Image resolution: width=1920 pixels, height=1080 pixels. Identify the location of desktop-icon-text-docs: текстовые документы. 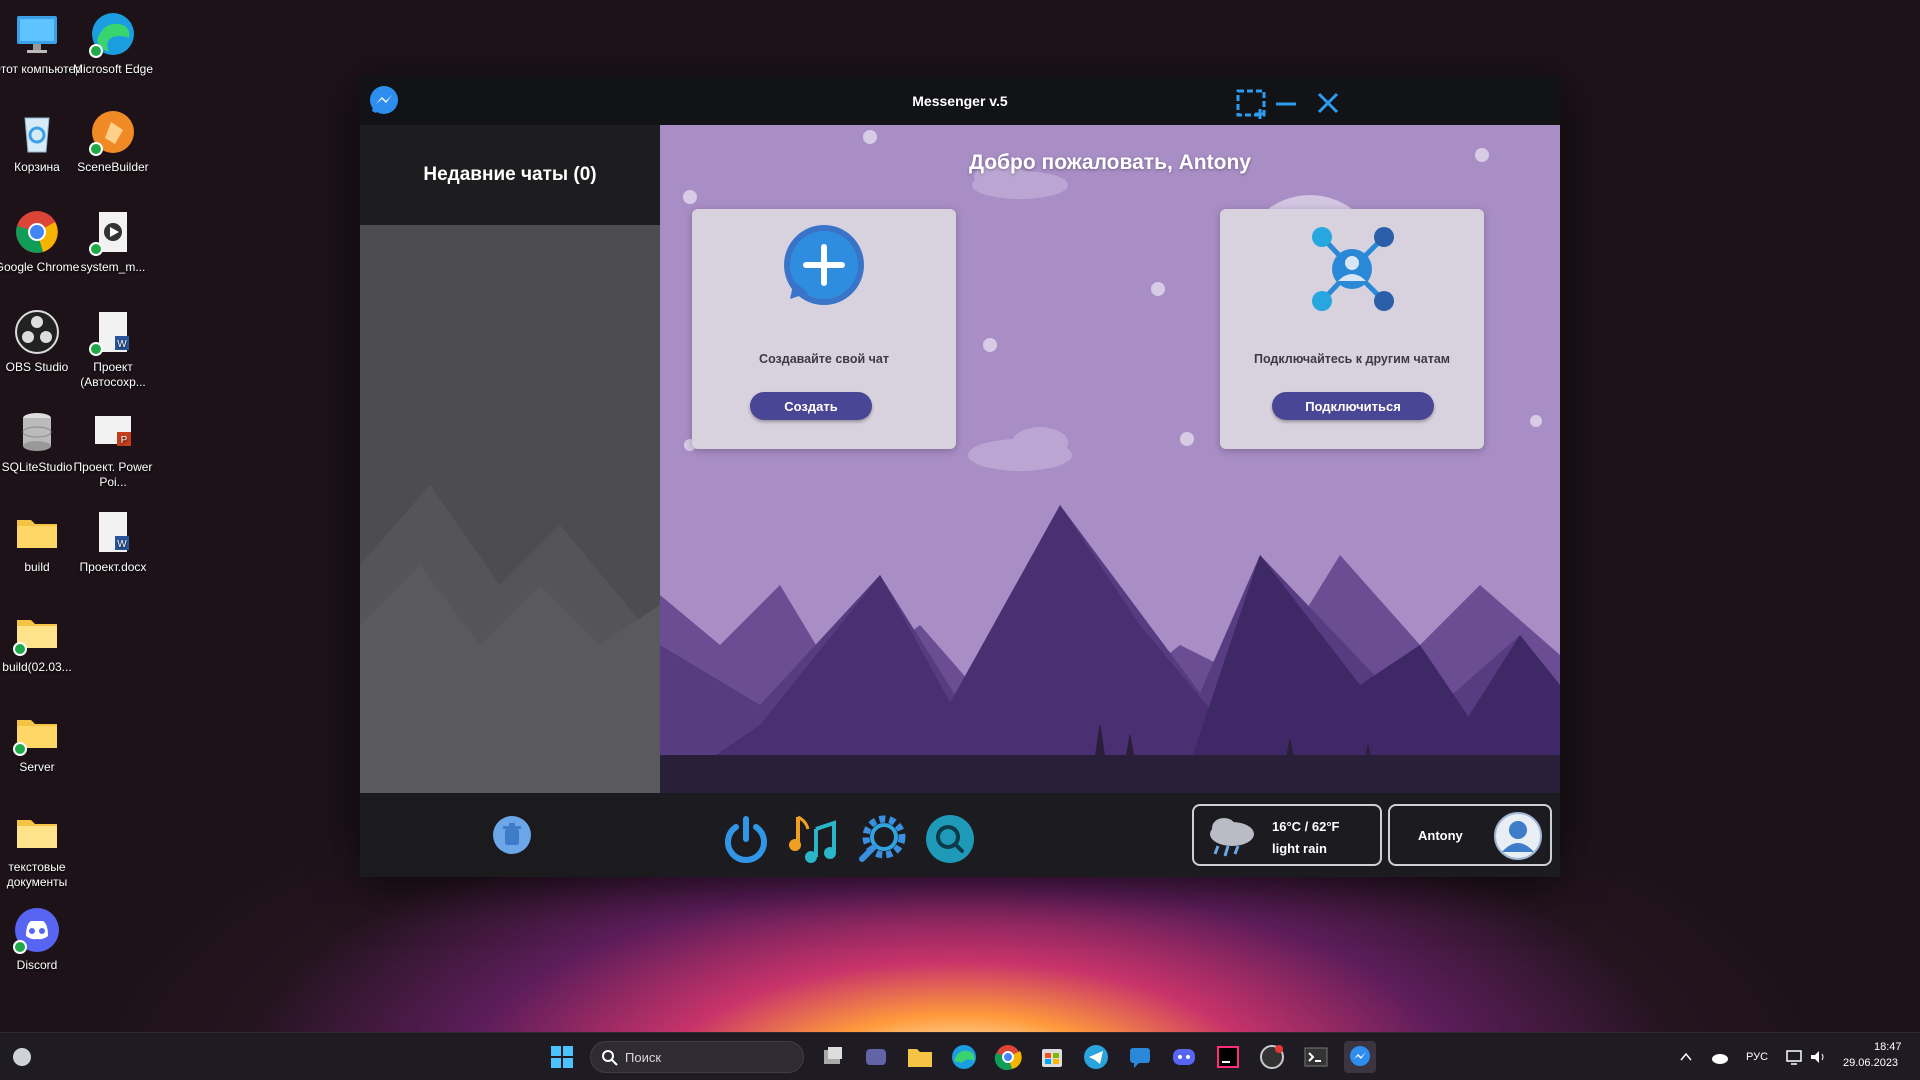
(41, 849).